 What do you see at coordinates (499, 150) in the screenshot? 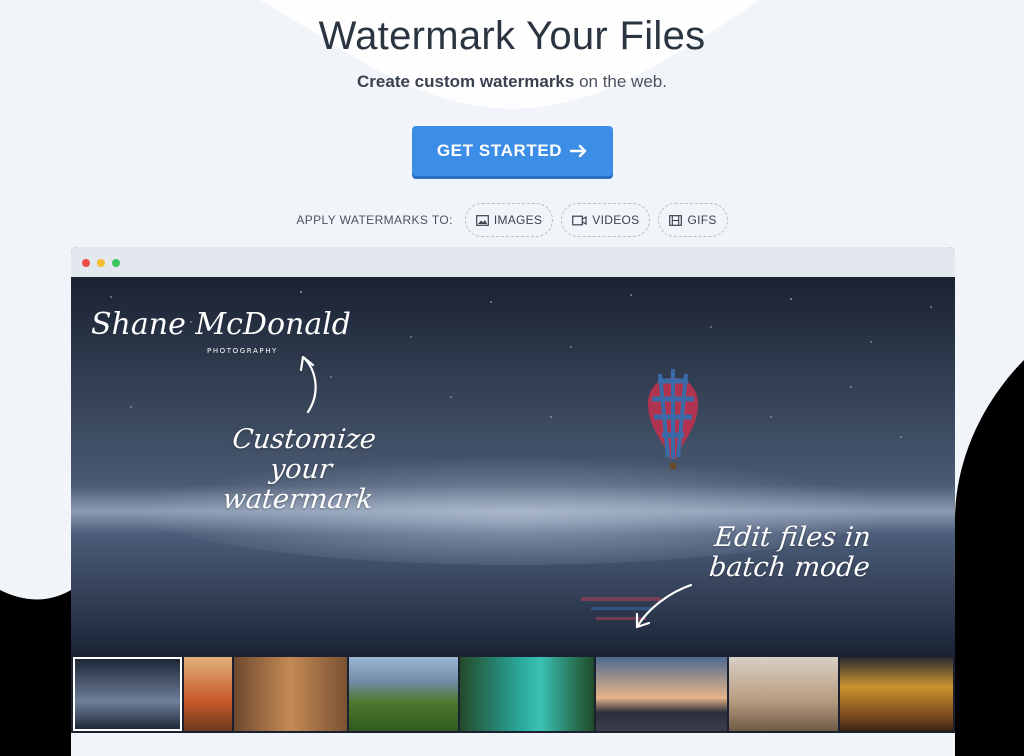
I see `get-started-label: GET STARTED` at bounding box center [499, 150].